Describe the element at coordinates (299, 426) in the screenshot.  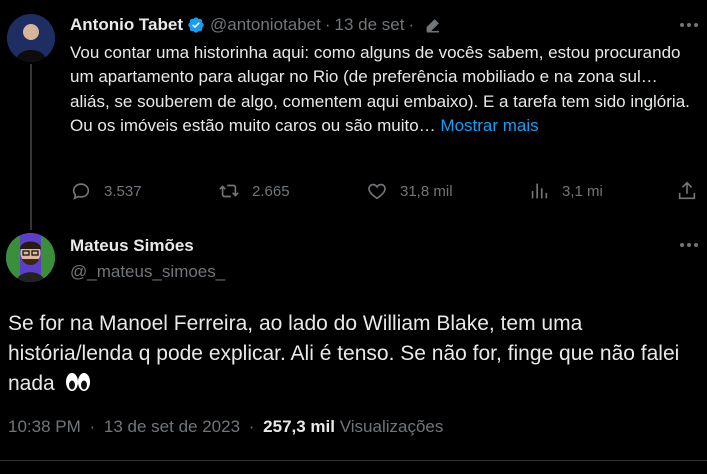
I see `reply-views-count: 257,3 mil` at that location.